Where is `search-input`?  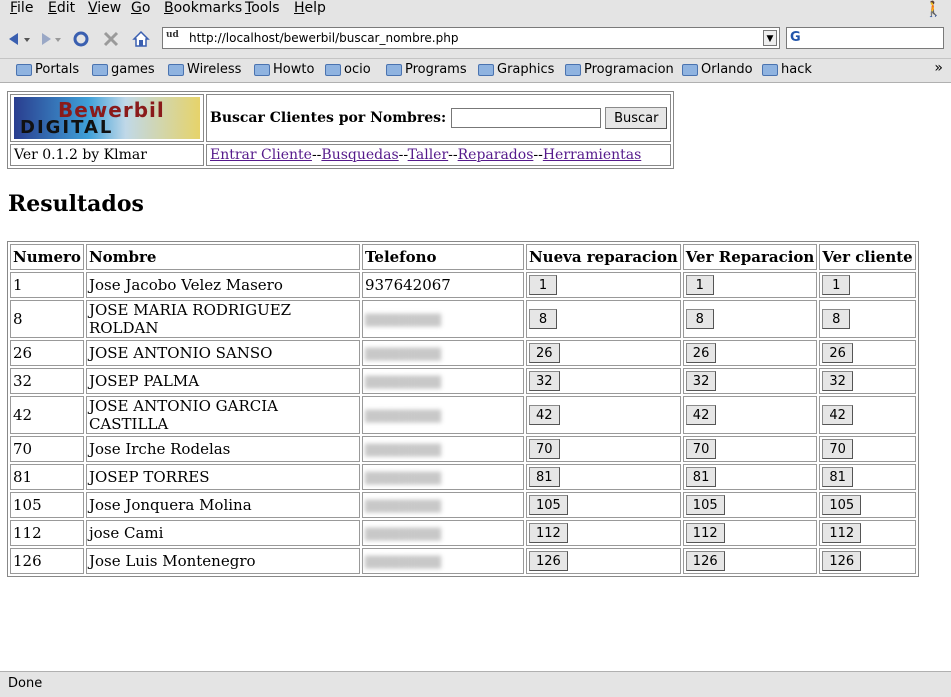
search-input is located at coordinates (525, 118).